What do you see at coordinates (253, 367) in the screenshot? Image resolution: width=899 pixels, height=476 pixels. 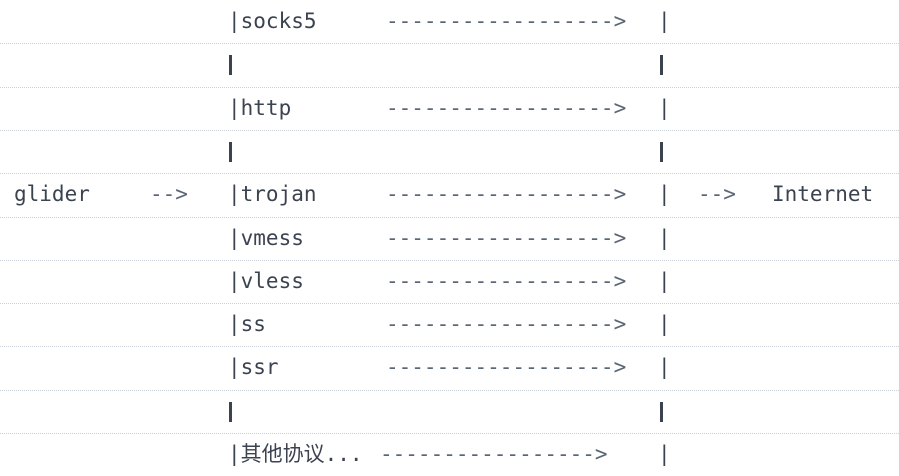 I see `protocol-label: |ssr` at bounding box center [253, 367].